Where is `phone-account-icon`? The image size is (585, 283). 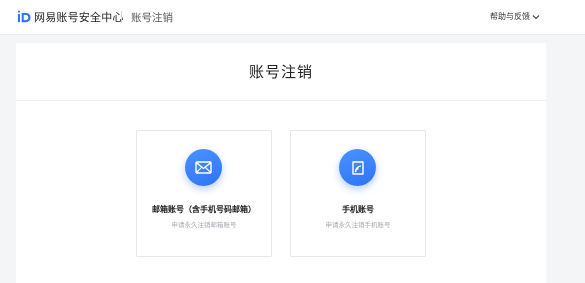 phone-account-icon is located at coordinates (357, 167).